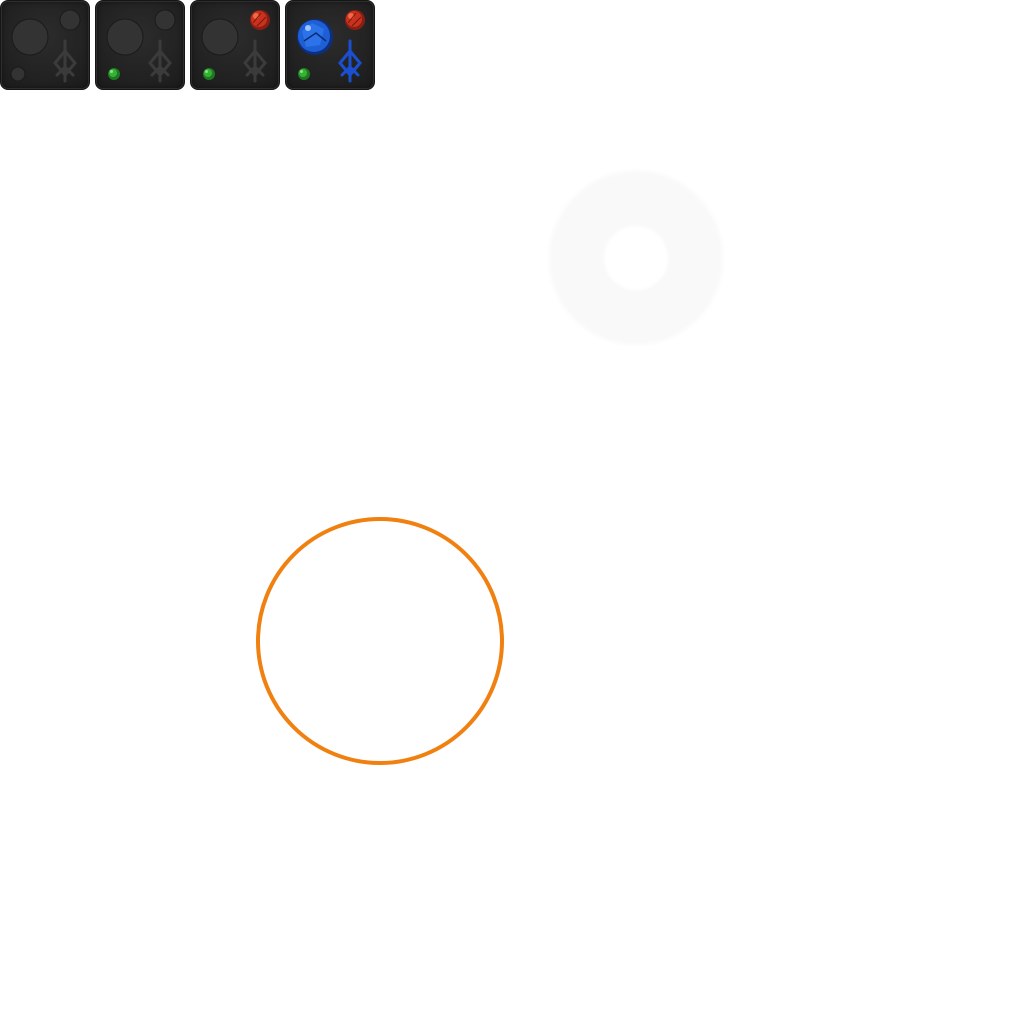  I want to click on tiny-socket-empty, so click(18, 74).